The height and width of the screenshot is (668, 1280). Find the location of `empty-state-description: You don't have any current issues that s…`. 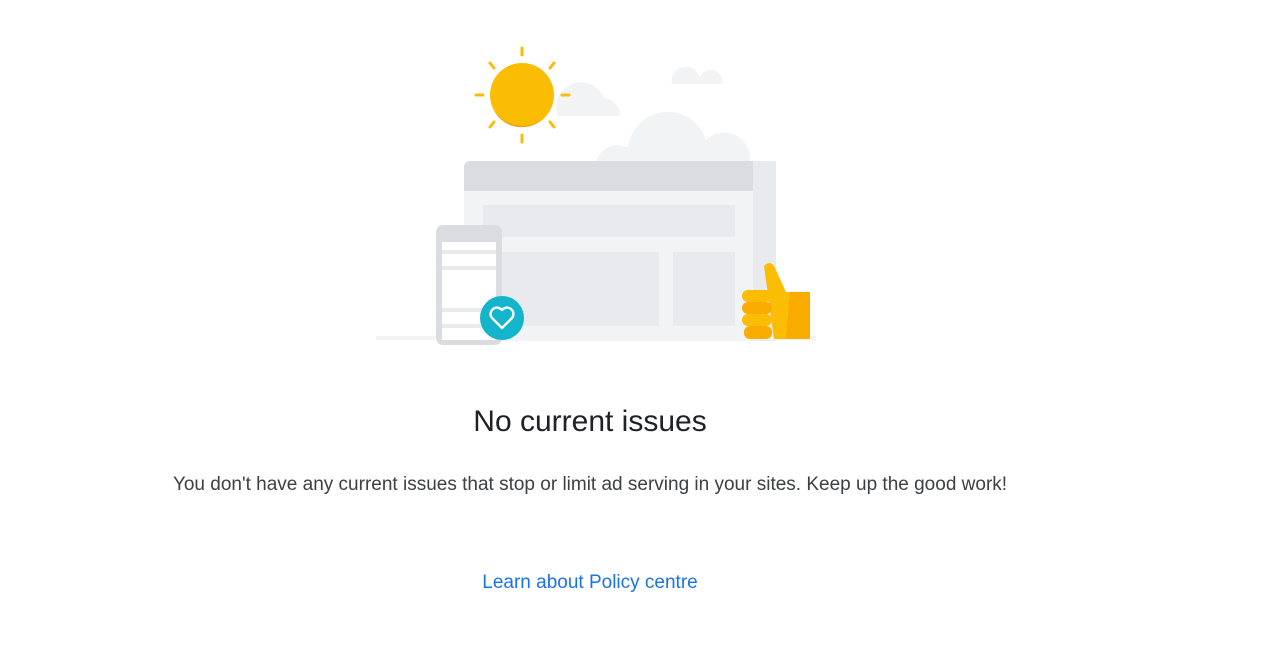

empty-state-description: You don't have any current issues that s… is located at coordinates (590, 484).